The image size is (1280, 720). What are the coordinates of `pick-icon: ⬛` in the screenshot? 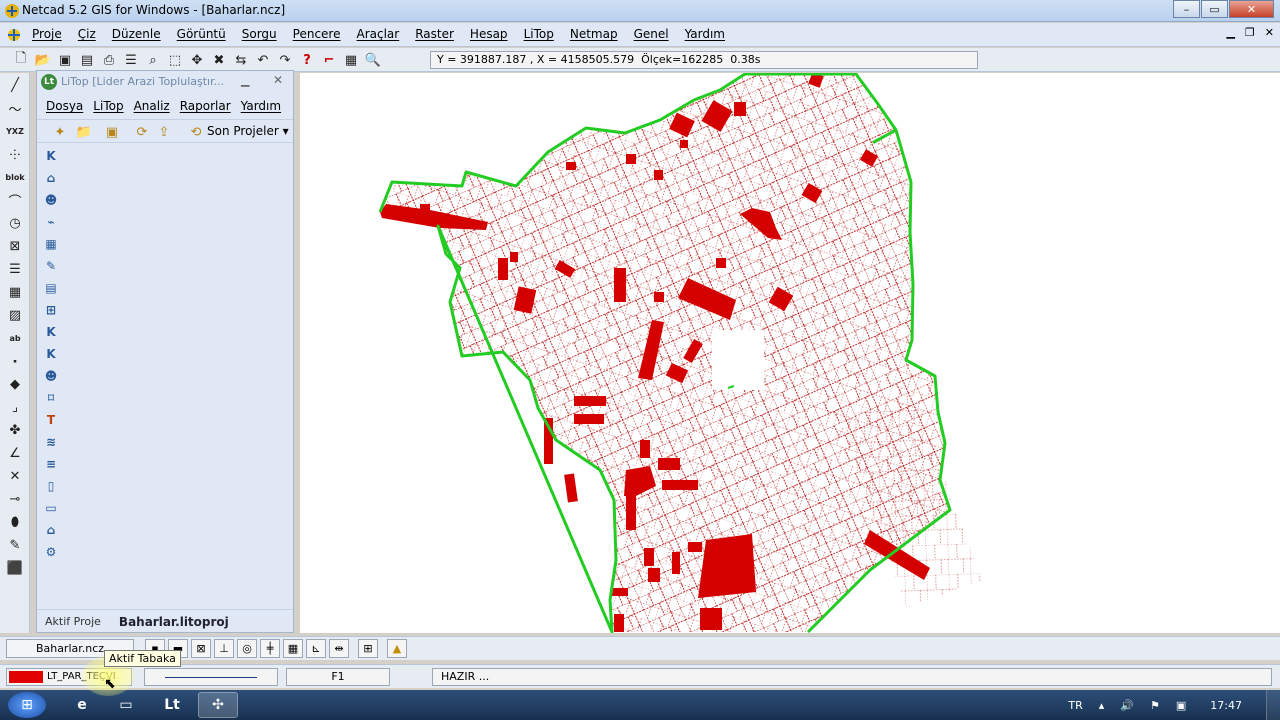 It's located at (15, 568).